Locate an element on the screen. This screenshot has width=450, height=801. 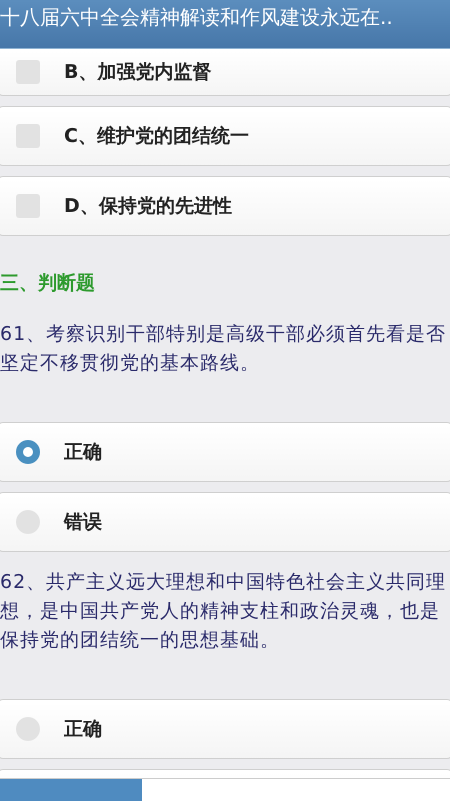
option-row: C、维护党的团结统一 is located at coordinates (225, 136).